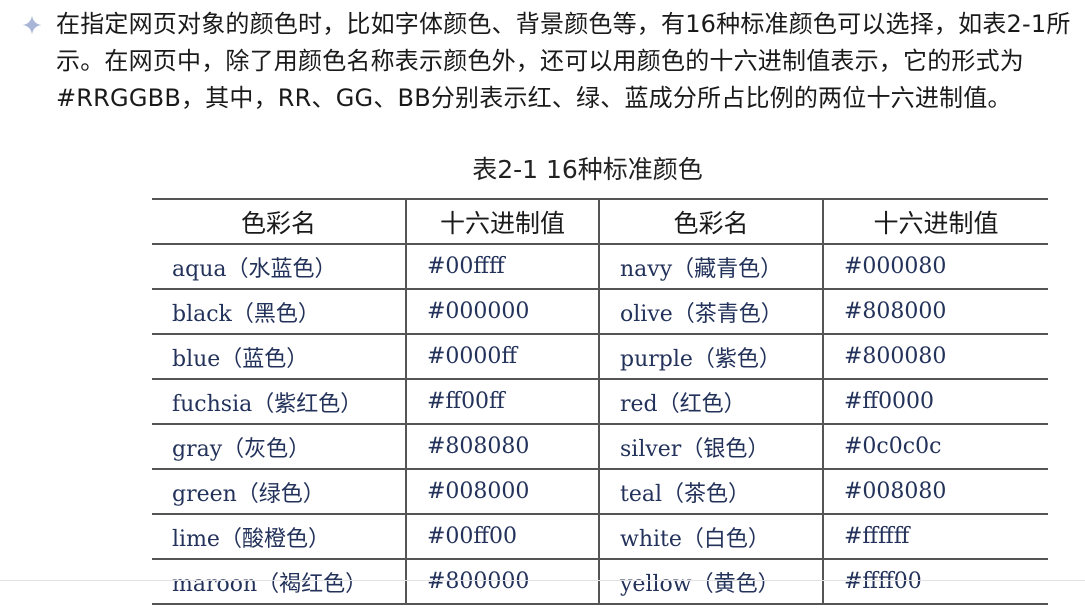  I want to click on hex-value-cell: #000000, so click(502, 312).